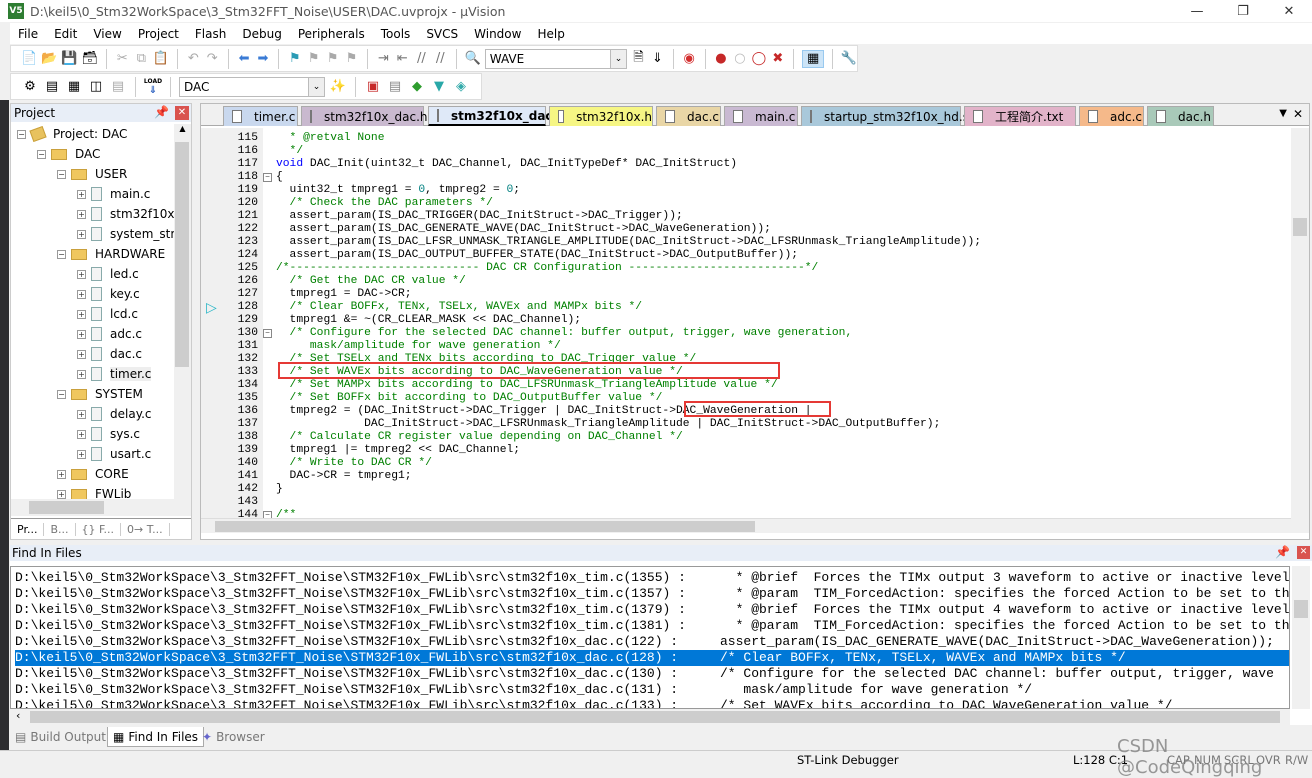  Describe the element at coordinates (252, 86) in the screenshot. I see `target-combo: DAC ⌄` at that location.